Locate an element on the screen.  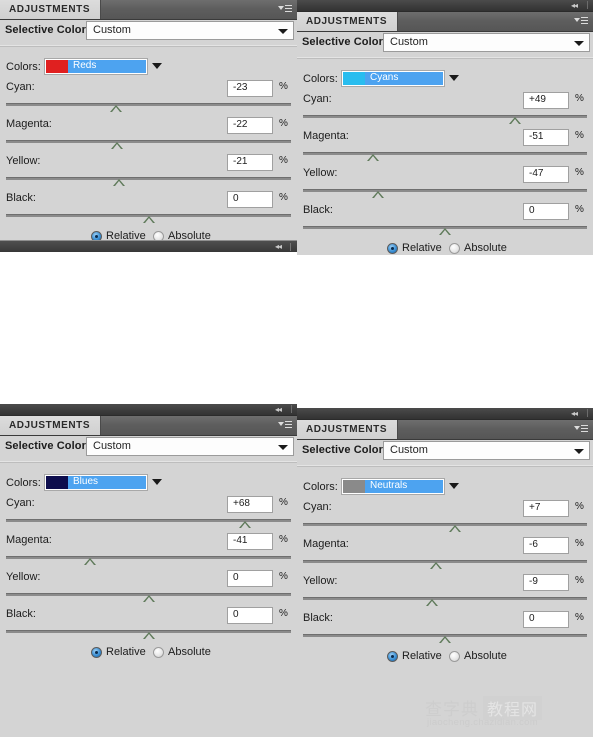
slider-value-text: -9 is located at coordinates (533, 581).